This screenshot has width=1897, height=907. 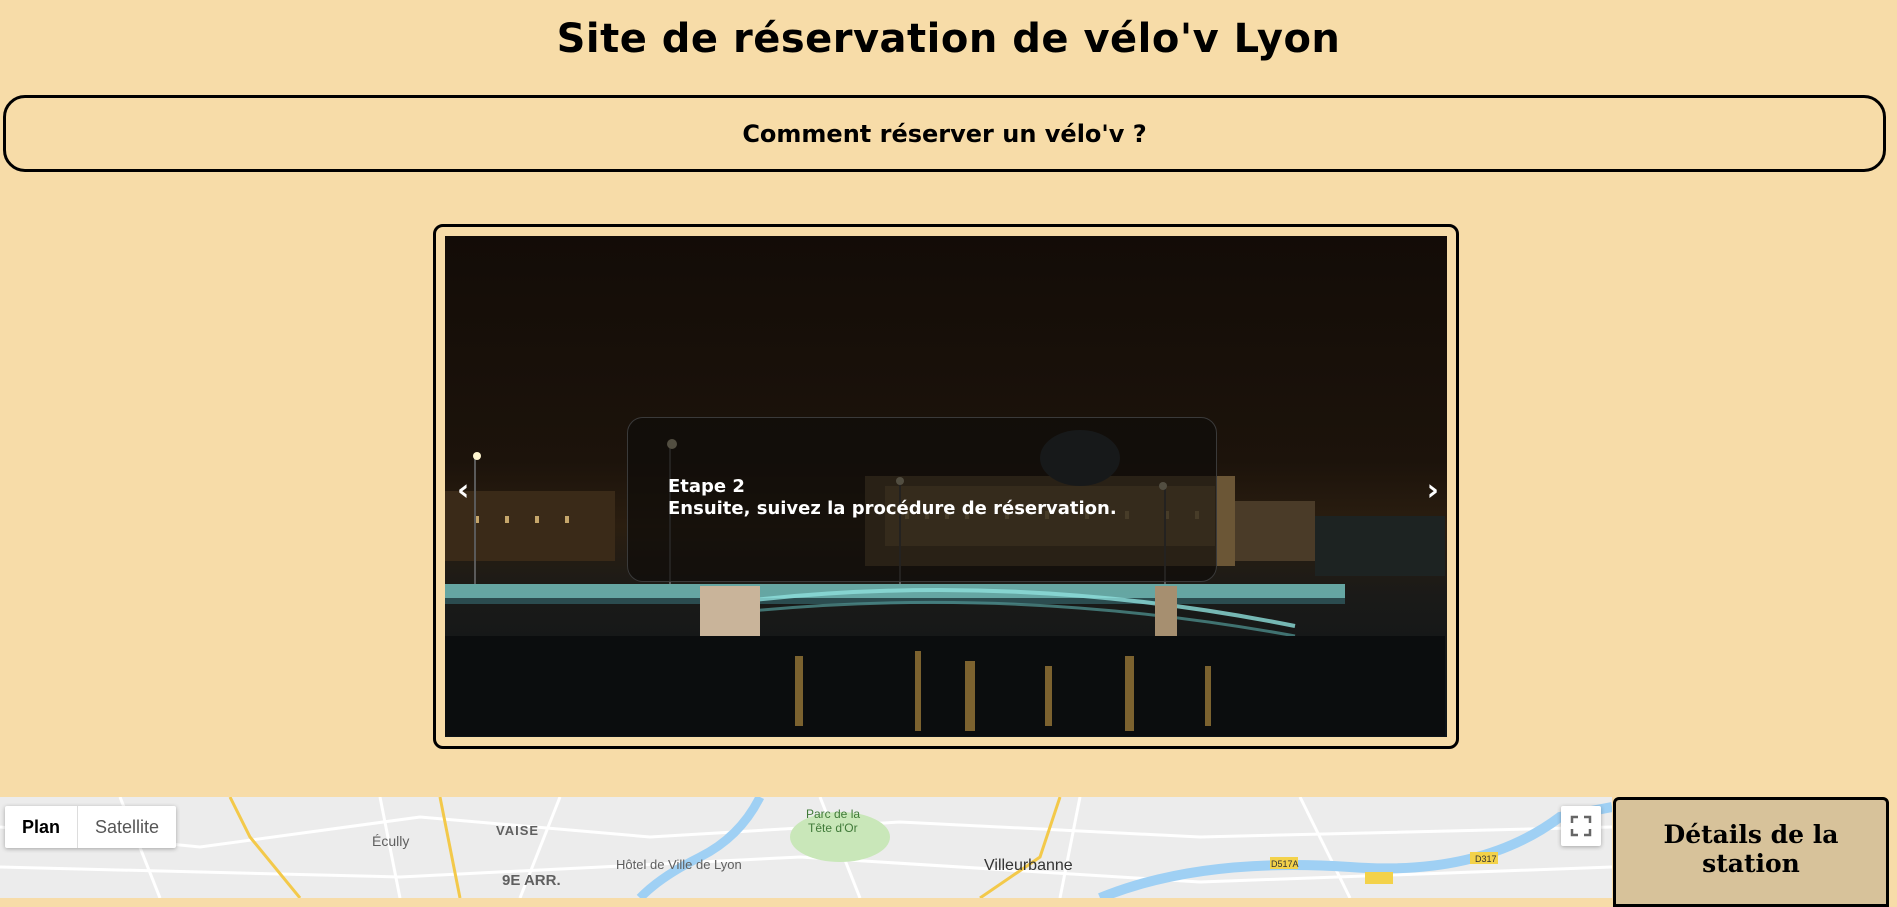 What do you see at coordinates (42, 827) in the screenshot?
I see `map-type-plan-button: Plan` at bounding box center [42, 827].